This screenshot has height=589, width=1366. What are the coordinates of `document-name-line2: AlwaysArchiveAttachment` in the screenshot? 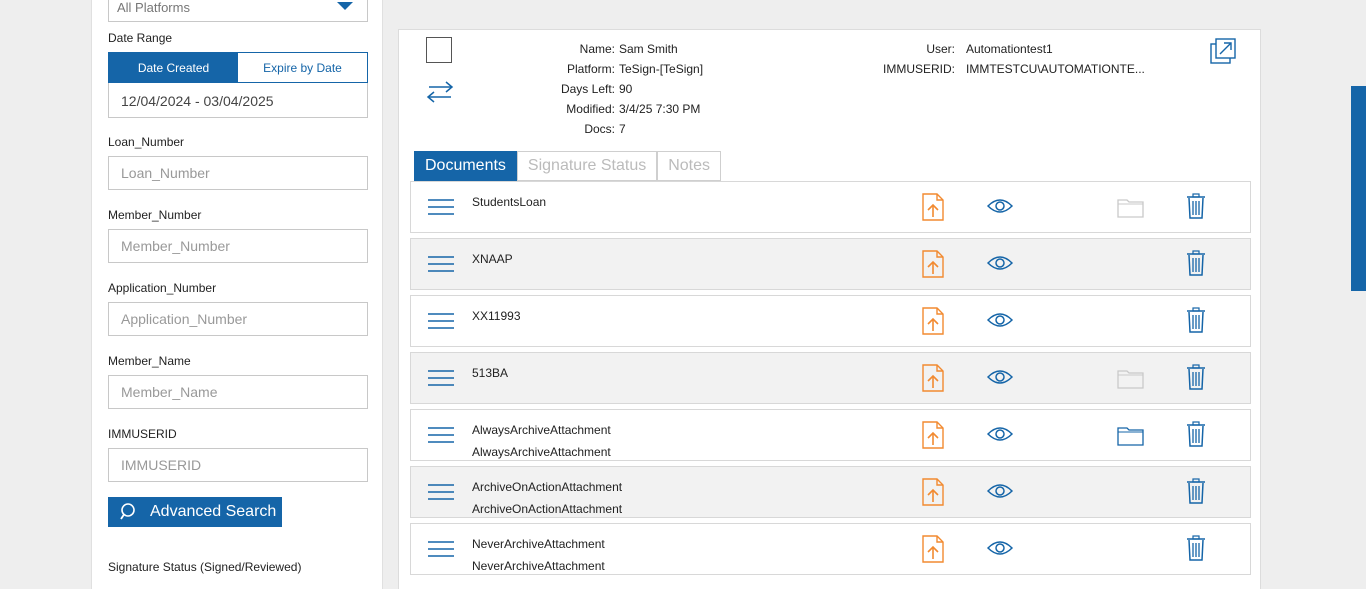 It's located at (541, 452).